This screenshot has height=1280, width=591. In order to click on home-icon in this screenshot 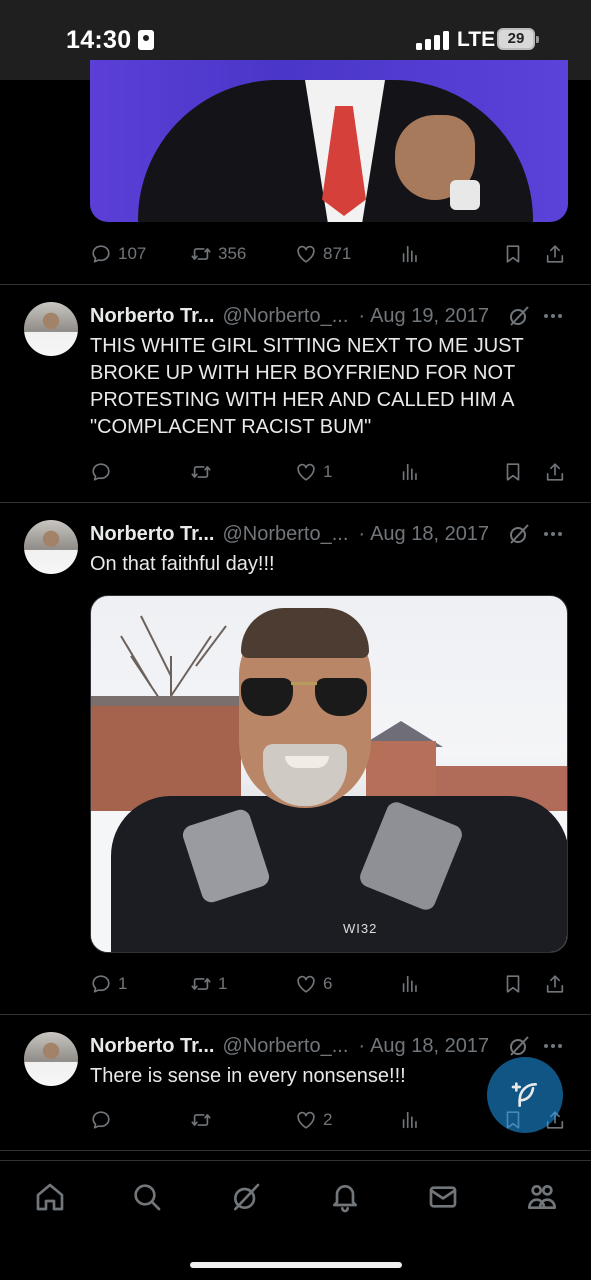, I will do `click(50, 1197)`.